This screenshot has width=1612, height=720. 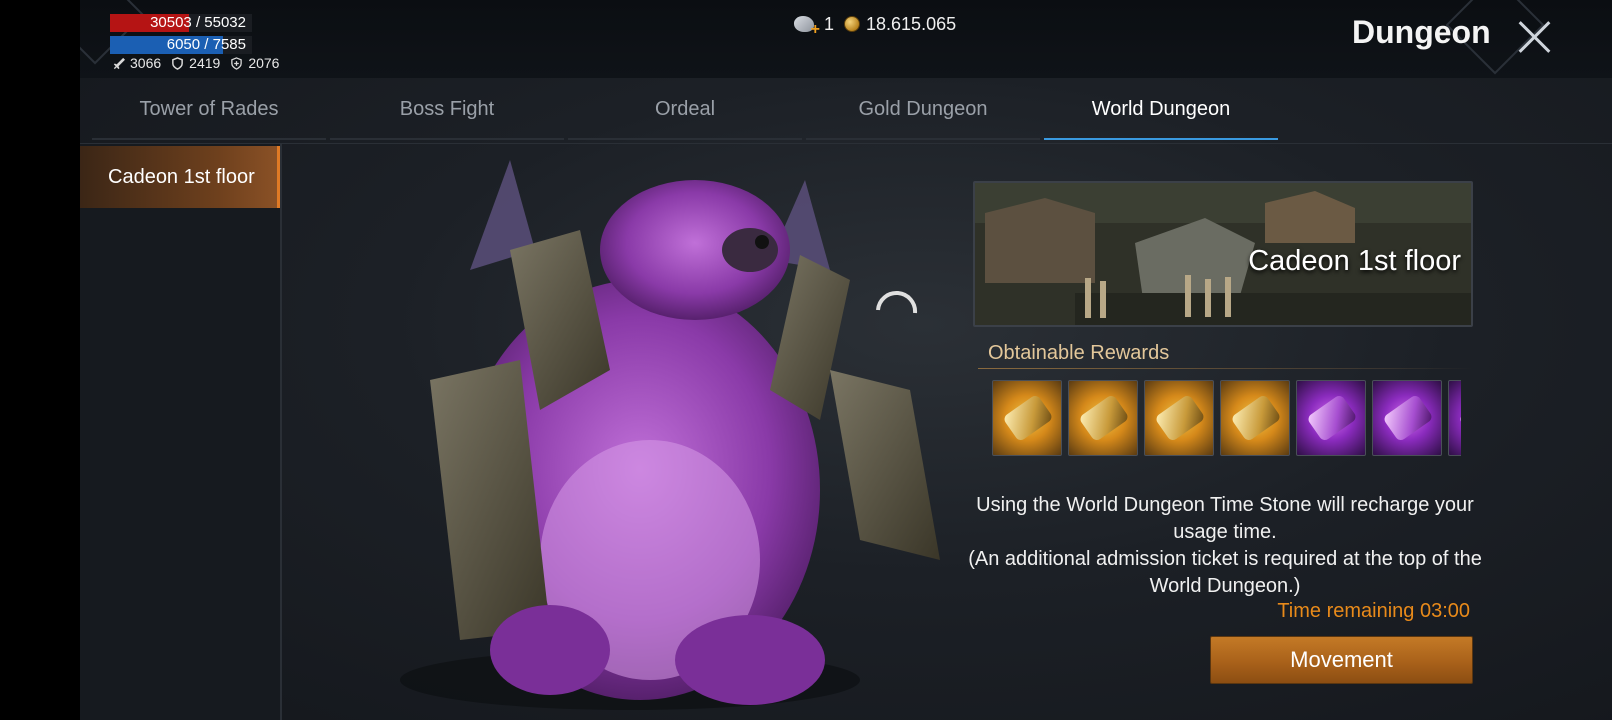 I want to click on movement-button: Movement, so click(x=1341, y=660).